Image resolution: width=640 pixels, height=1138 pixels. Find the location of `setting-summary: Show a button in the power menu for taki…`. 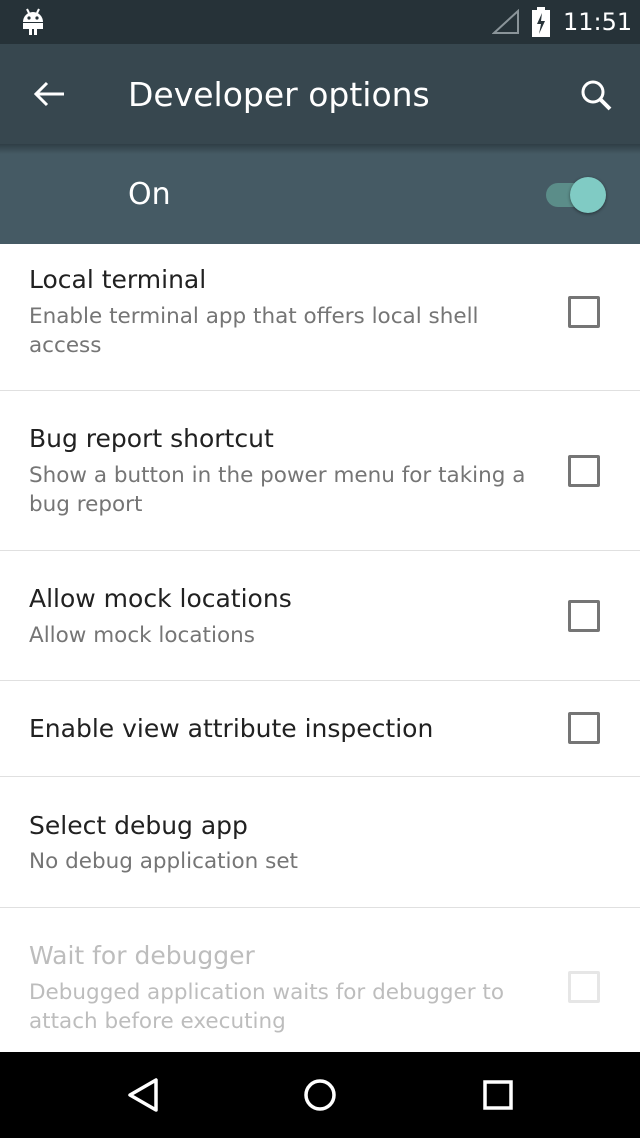

setting-summary: Show a button in the power menu for taki… is located at coordinates (277, 490).